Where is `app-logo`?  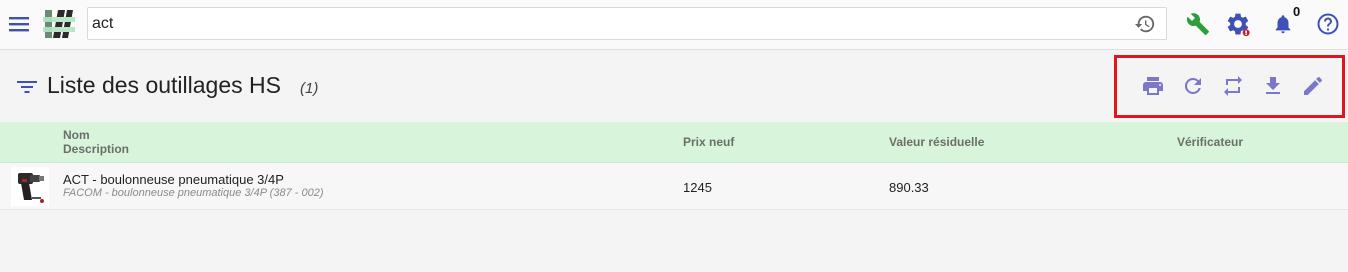
app-logo is located at coordinates (59, 24).